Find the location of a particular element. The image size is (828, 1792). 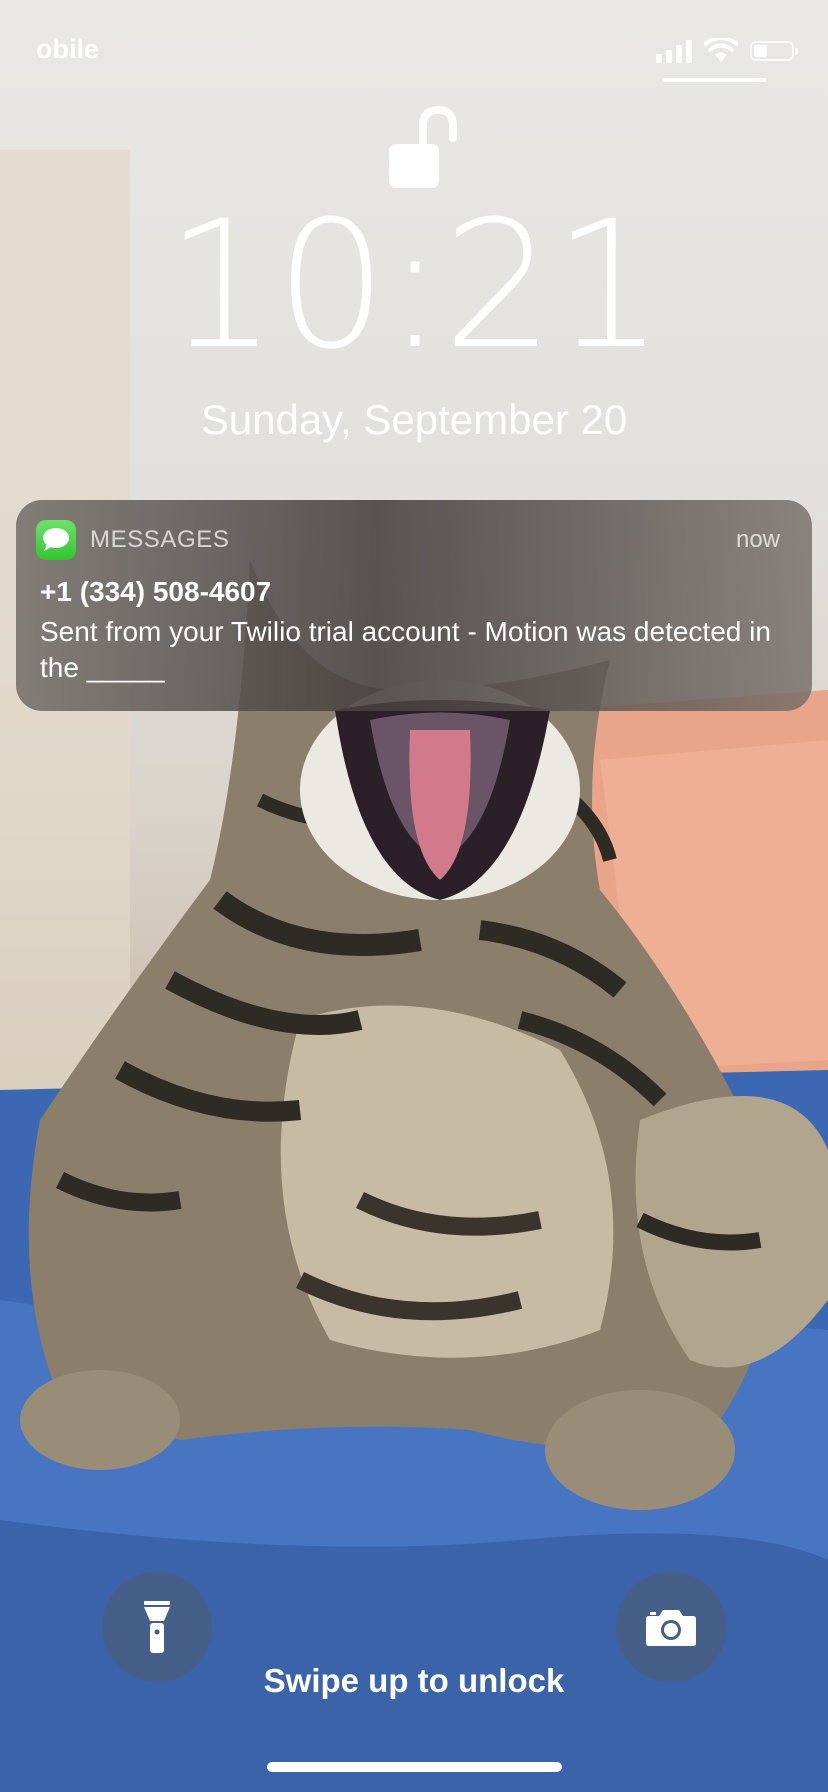

messages-app-icon is located at coordinates (56, 540).